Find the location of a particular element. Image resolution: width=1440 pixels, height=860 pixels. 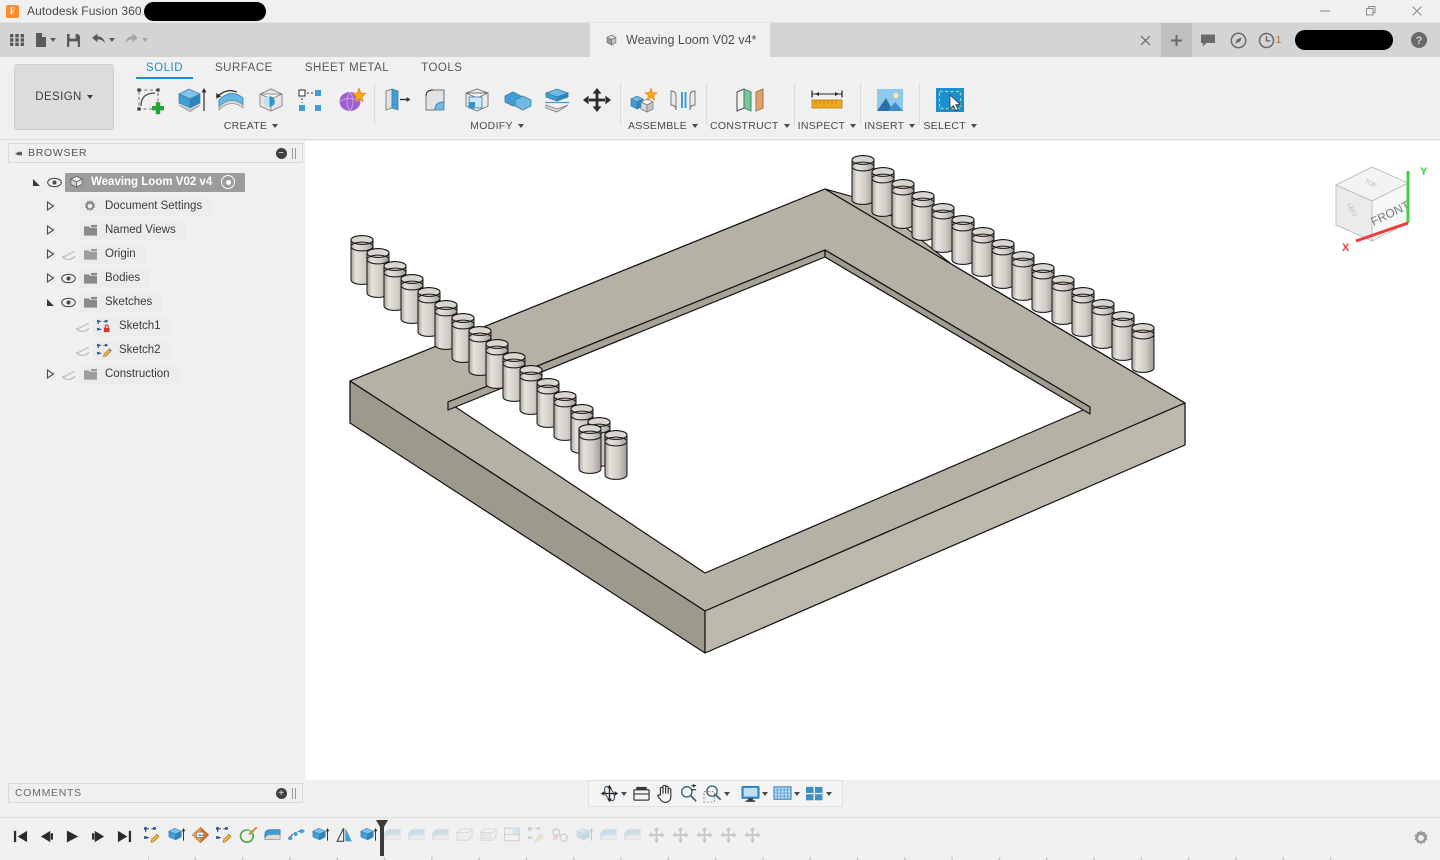

browser-item-root: Weaving Loom V02 v4 is located at coordinates (155, 182).